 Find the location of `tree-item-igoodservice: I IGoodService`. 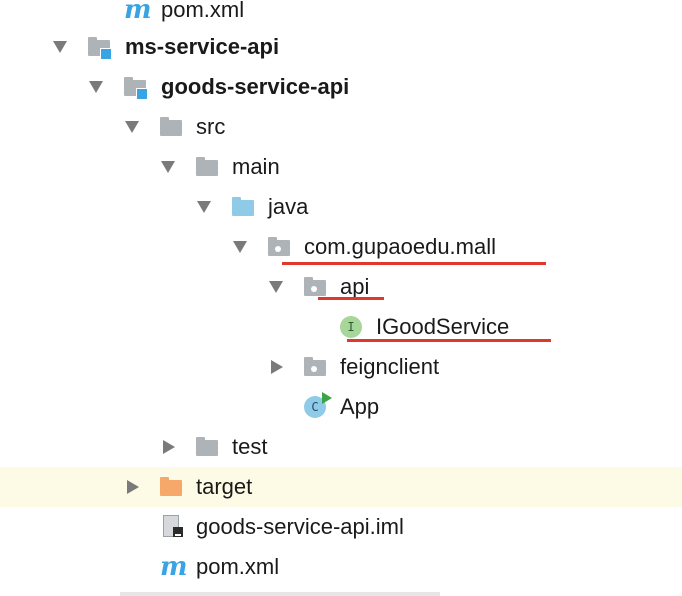

tree-item-igoodservice: I IGoodService is located at coordinates (341, 327).